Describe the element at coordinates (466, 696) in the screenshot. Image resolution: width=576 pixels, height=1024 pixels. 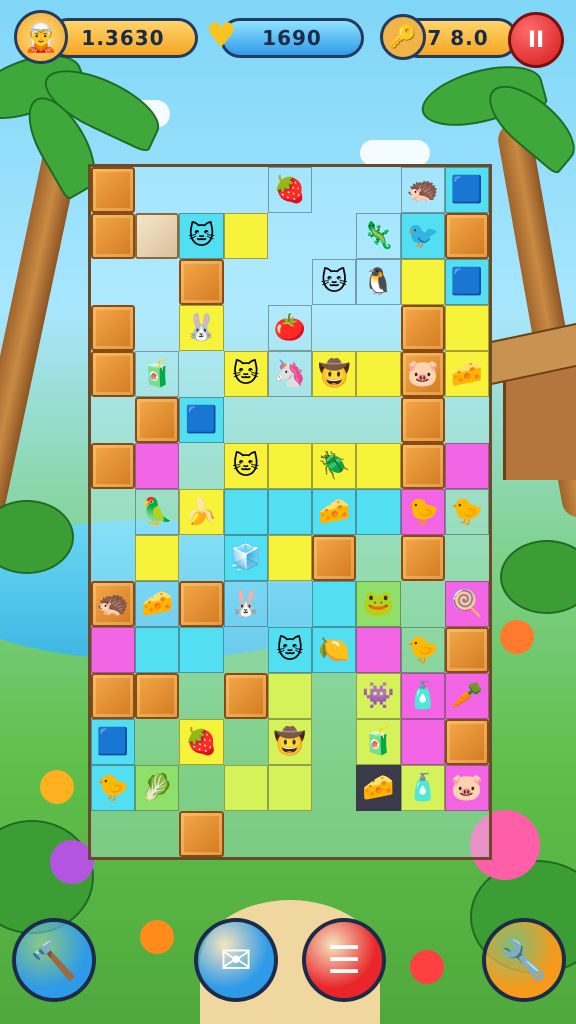
I see `board-tile-character: 🥕` at that location.